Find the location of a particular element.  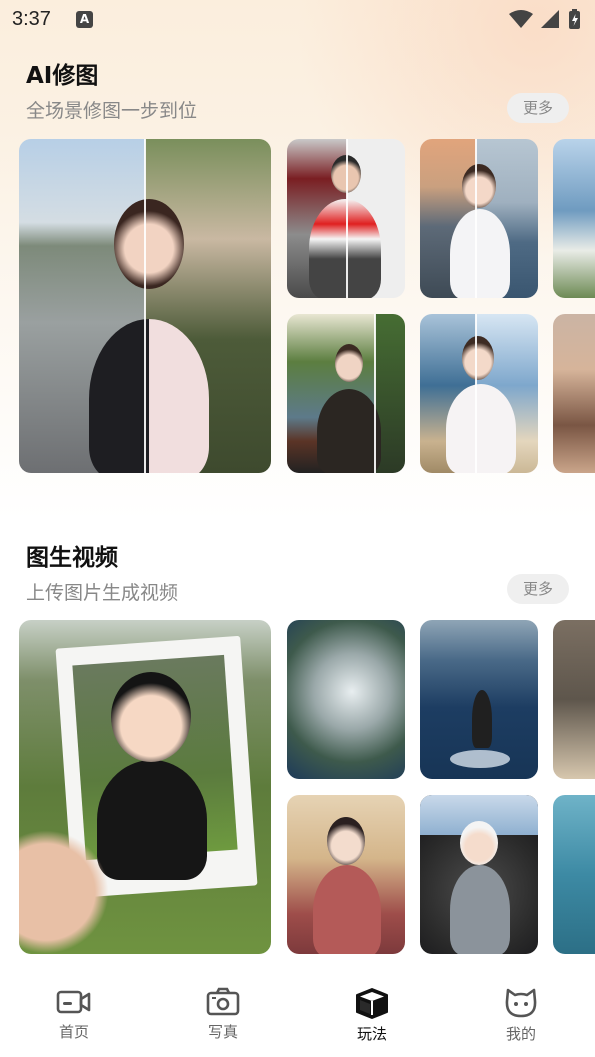

video-example-costume is located at coordinates (346, 874).